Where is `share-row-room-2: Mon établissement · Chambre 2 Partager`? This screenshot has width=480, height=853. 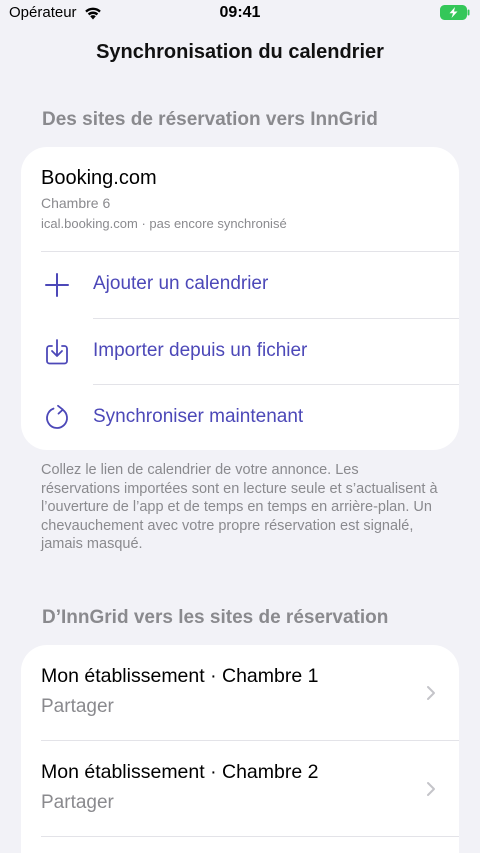 share-row-room-2: Mon établissement · Chambre 2 Partager is located at coordinates (240, 789).